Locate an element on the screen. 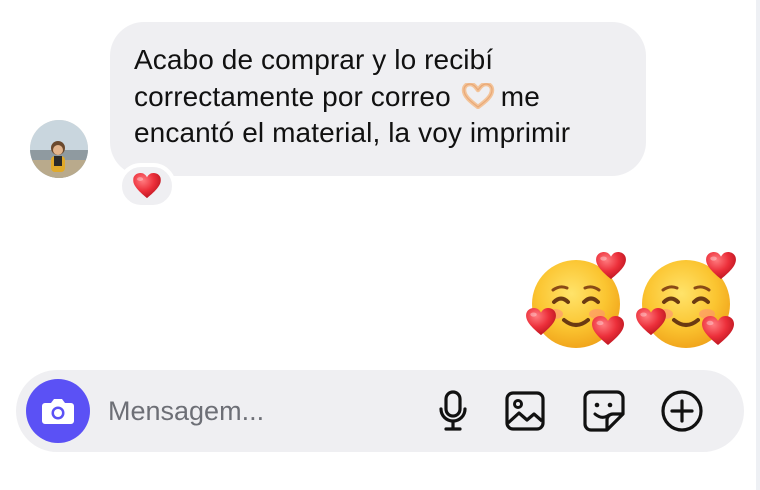 The width and height of the screenshot is (760, 490). add-icon is located at coordinates (682, 411).